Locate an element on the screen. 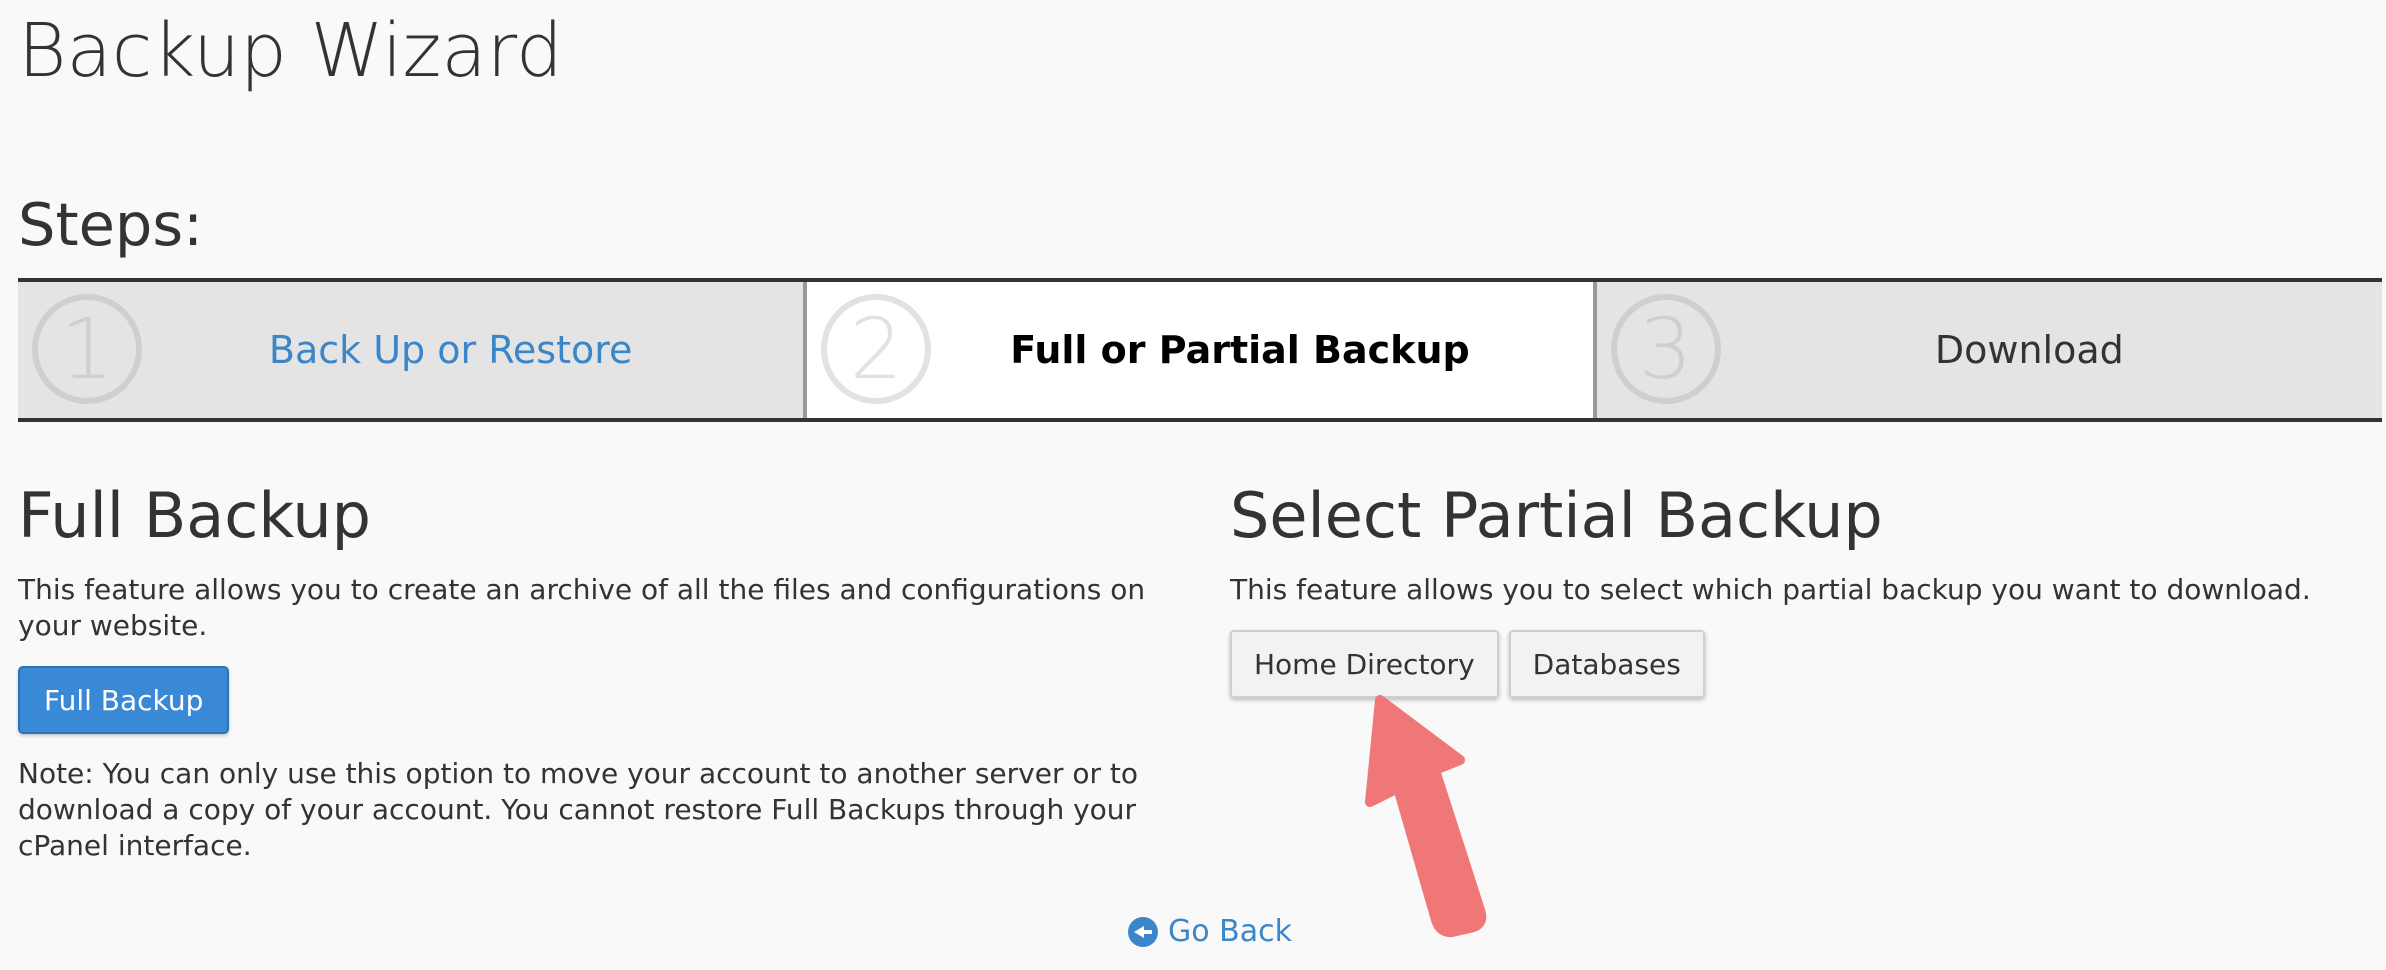 This screenshot has width=2386, height=970. go-back-link: Go Back is located at coordinates (1210, 931).